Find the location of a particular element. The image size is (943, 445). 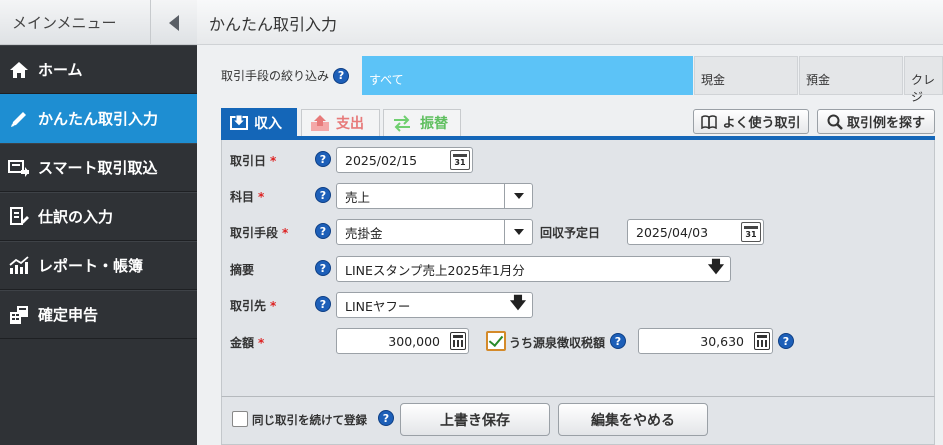

tab-income-label: 収入 is located at coordinates (268, 124).